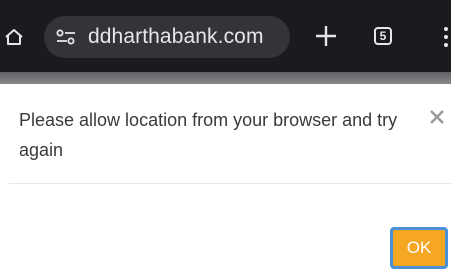  I want to click on address-bar: ddharthabank.com, so click(167, 37).